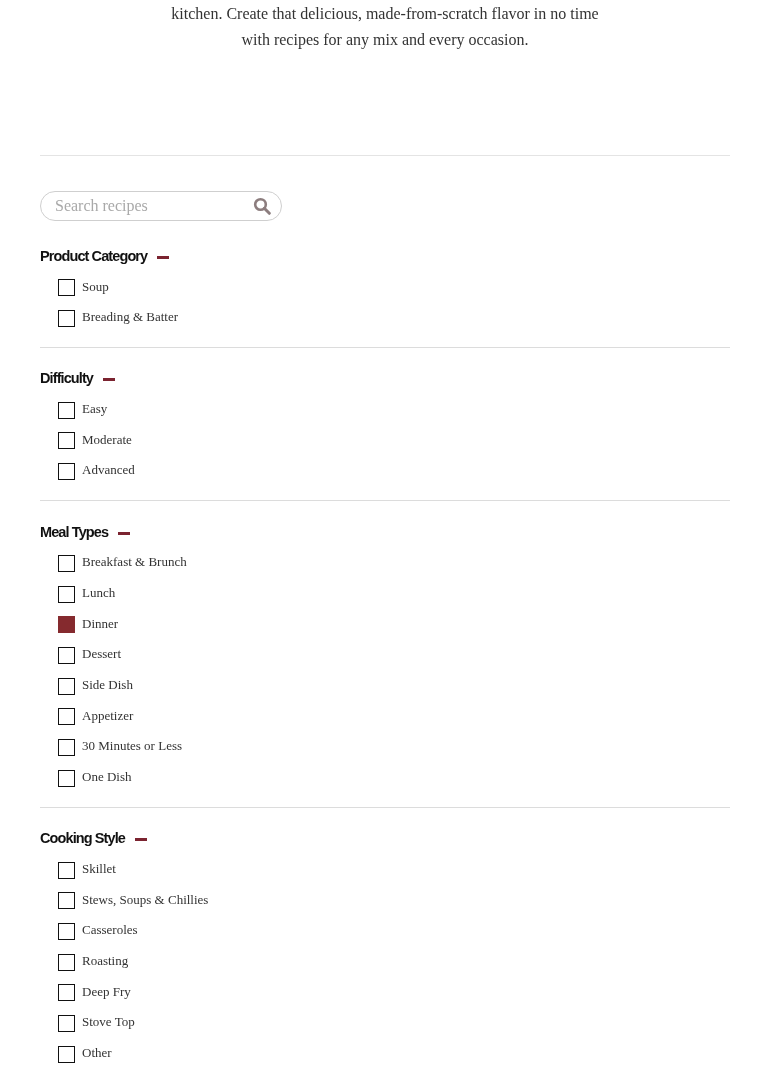 The image size is (770, 1085). What do you see at coordinates (97, 1053) in the screenshot?
I see `option-label: Other` at bounding box center [97, 1053].